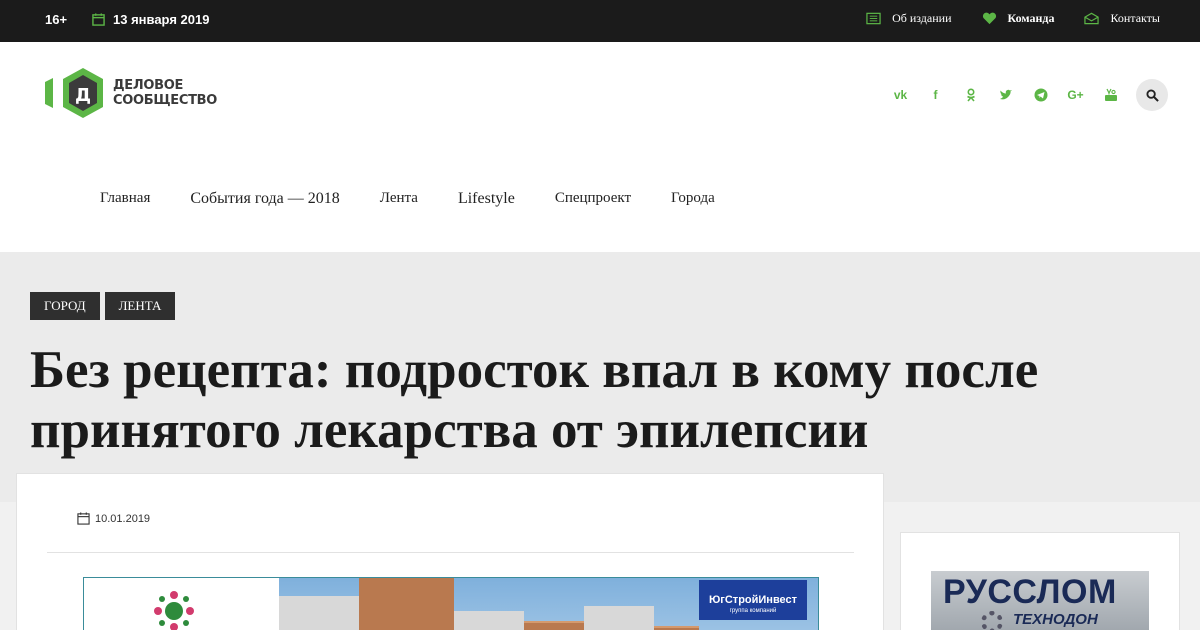 The width and height of the screenshot is (1200, 630). I want to click on facebook-label: f, so click(935, 95).